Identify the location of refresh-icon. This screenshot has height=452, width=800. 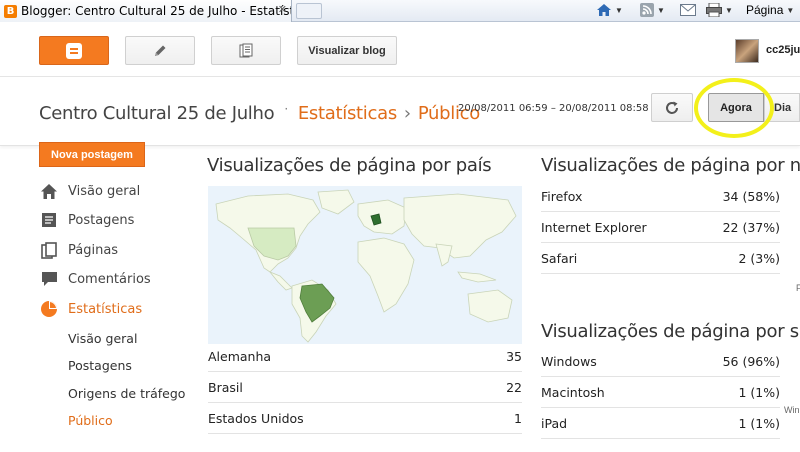
(672, 107).